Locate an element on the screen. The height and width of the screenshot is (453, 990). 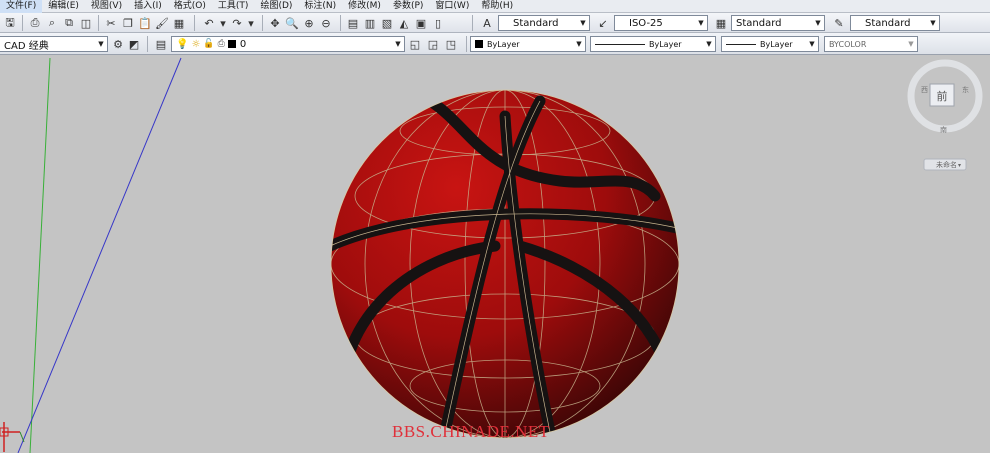
paste-icon: 📋 is located at coordinates (145, 23).